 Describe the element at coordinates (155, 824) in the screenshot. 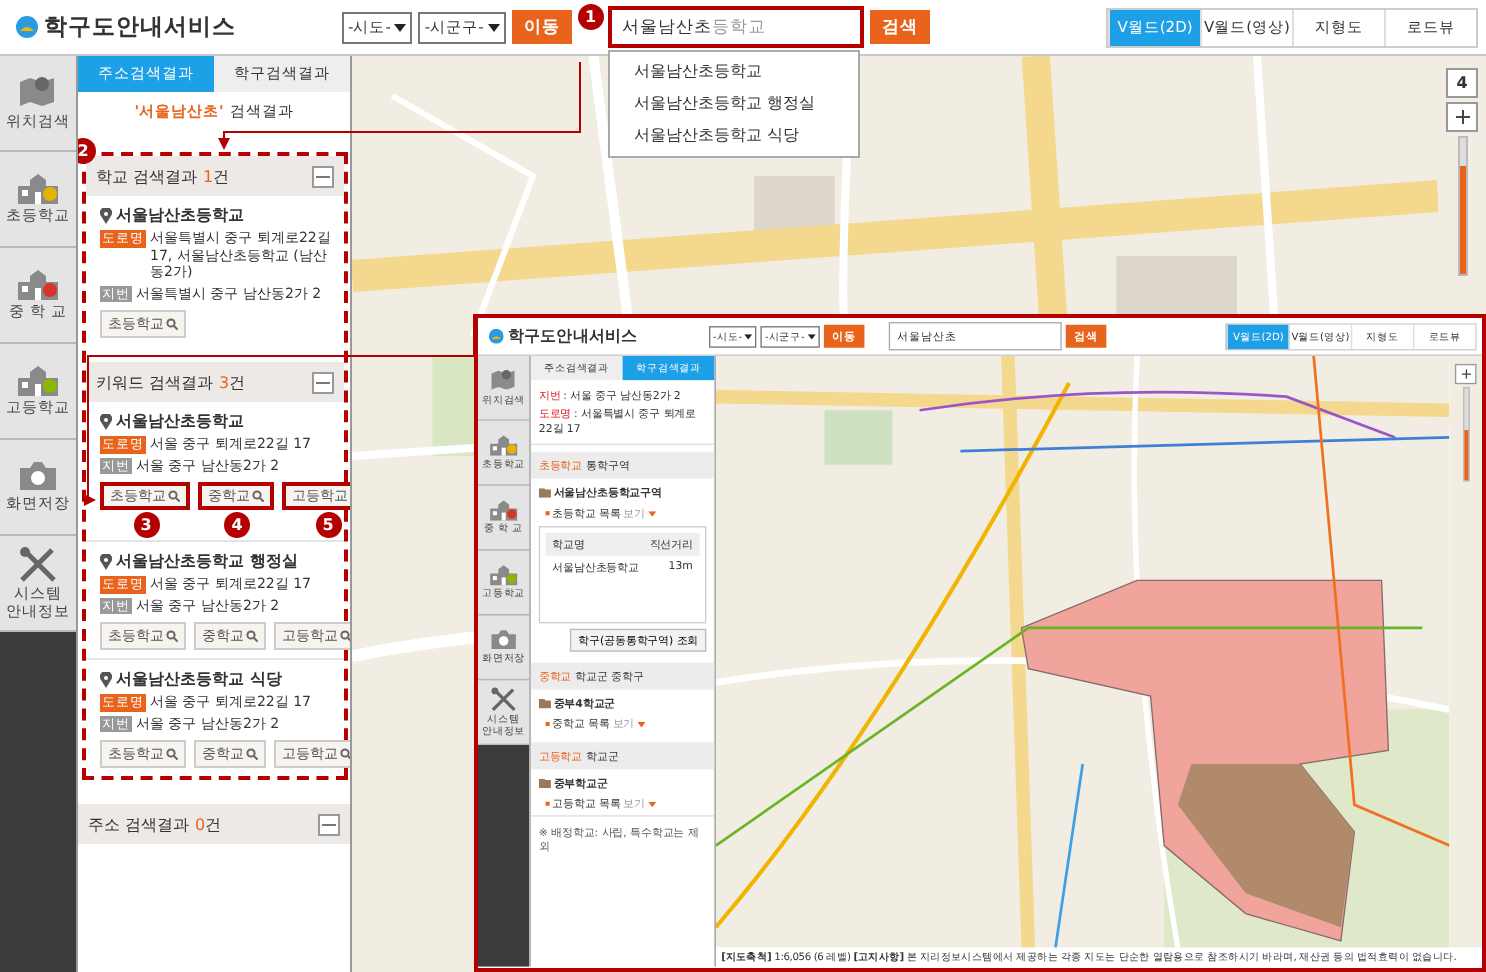

I see `section-title: 주소 검색결과 0건` at that location.